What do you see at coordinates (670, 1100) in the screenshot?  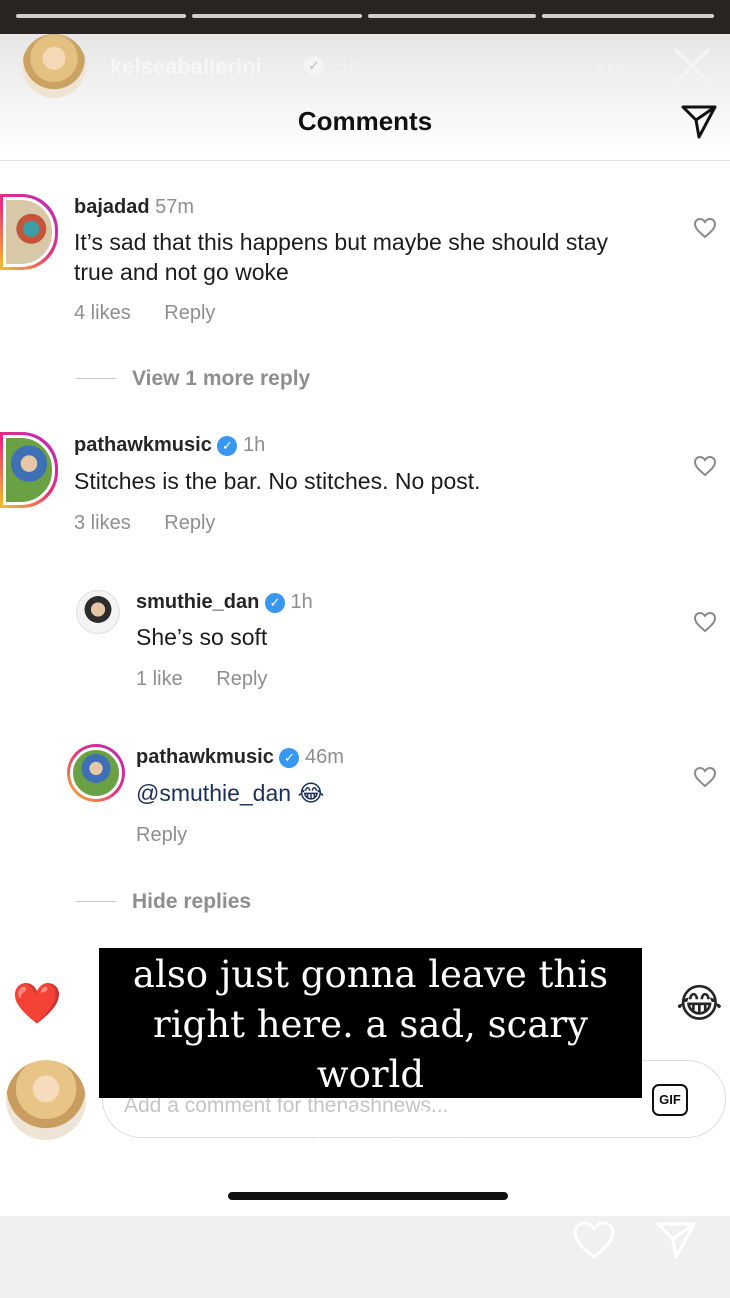 I see `gif-button: GIF` at bounding box center [670, 1100].